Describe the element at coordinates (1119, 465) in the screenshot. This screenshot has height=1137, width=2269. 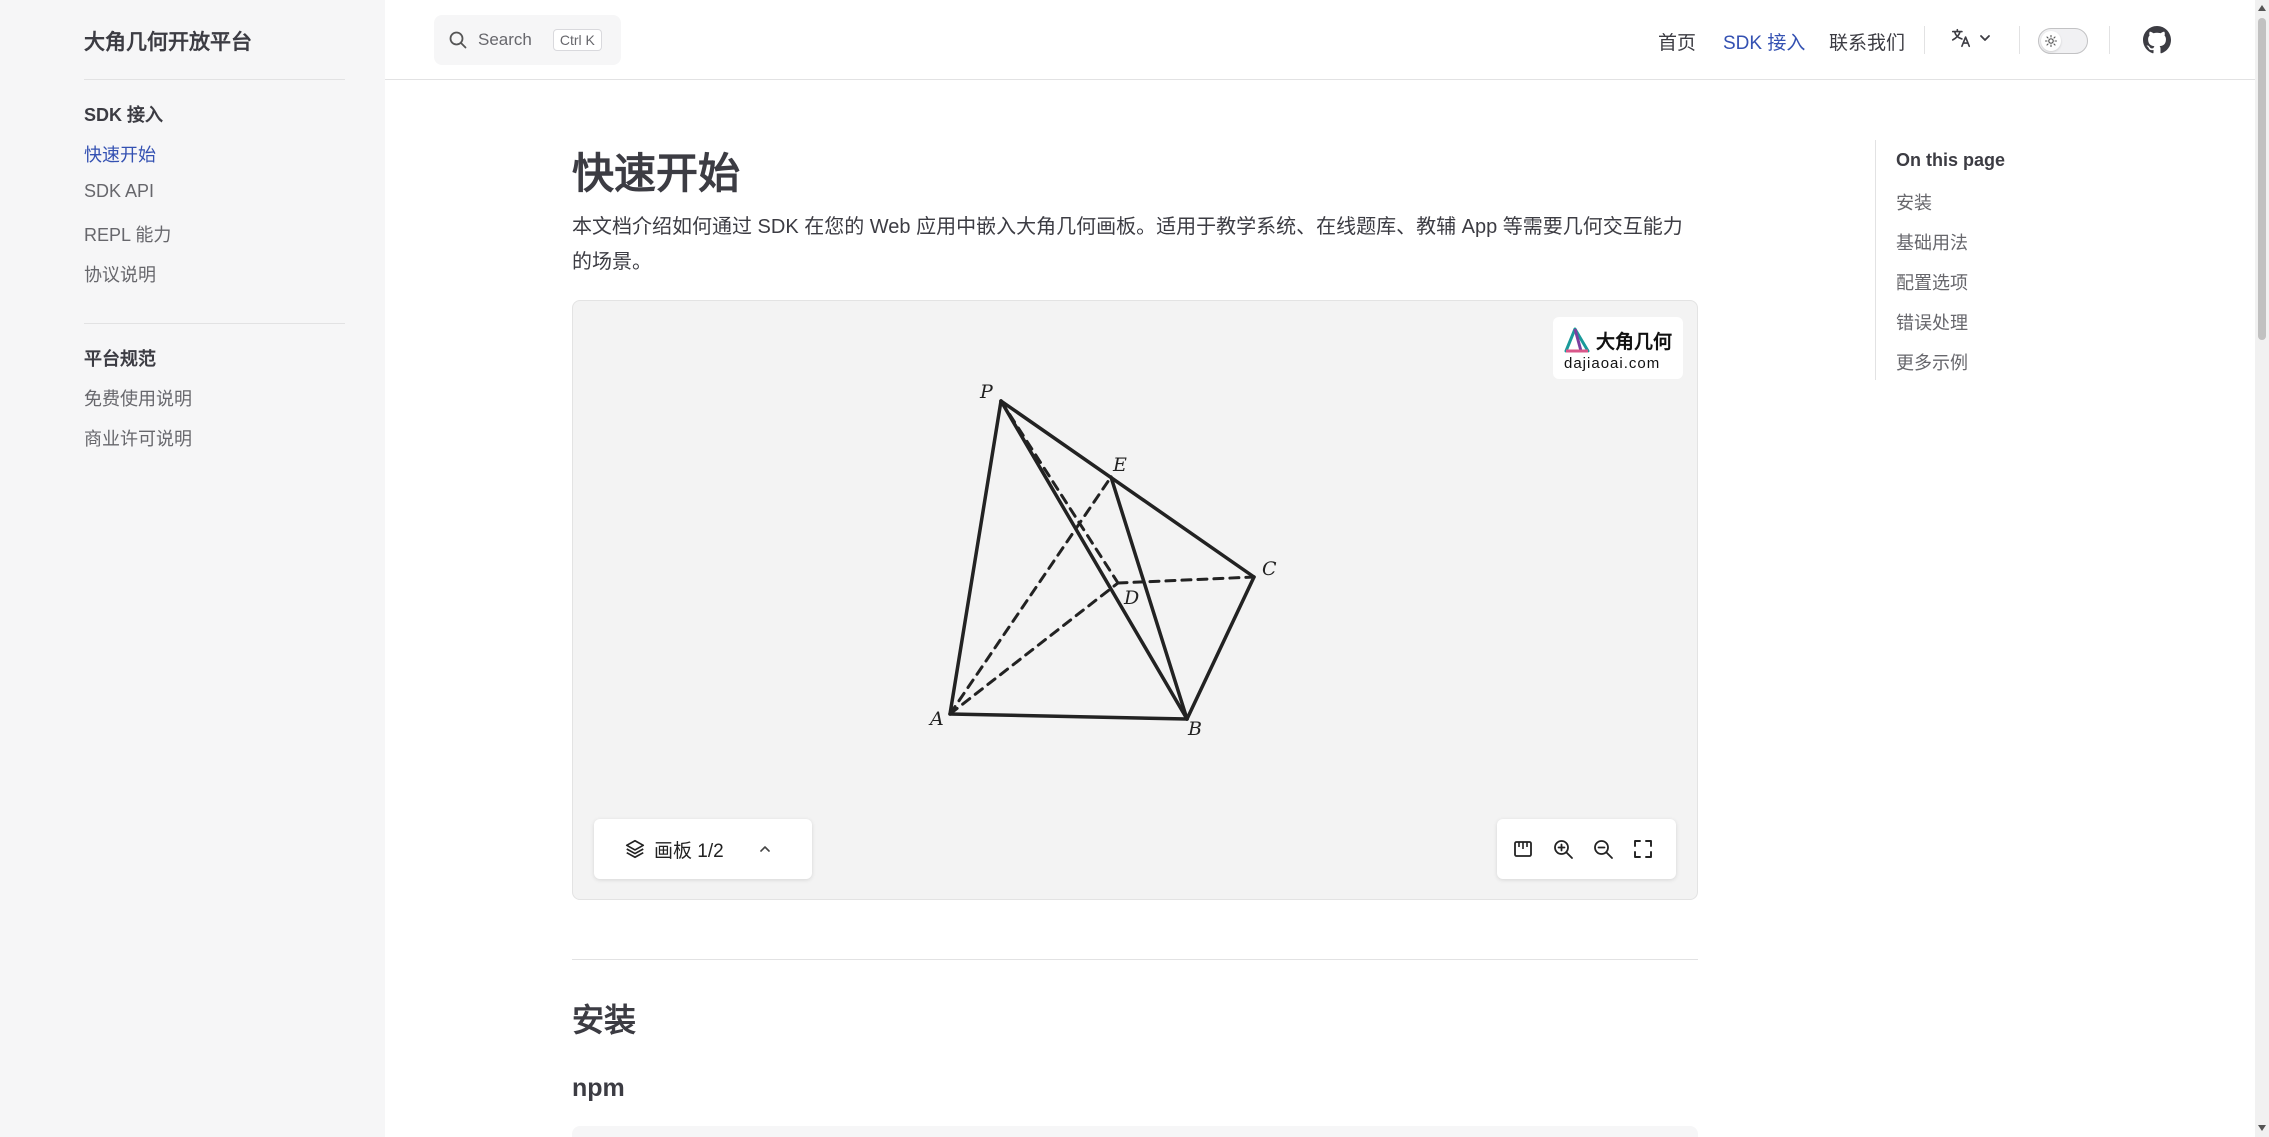
I see `point-label-e: E` at that location.